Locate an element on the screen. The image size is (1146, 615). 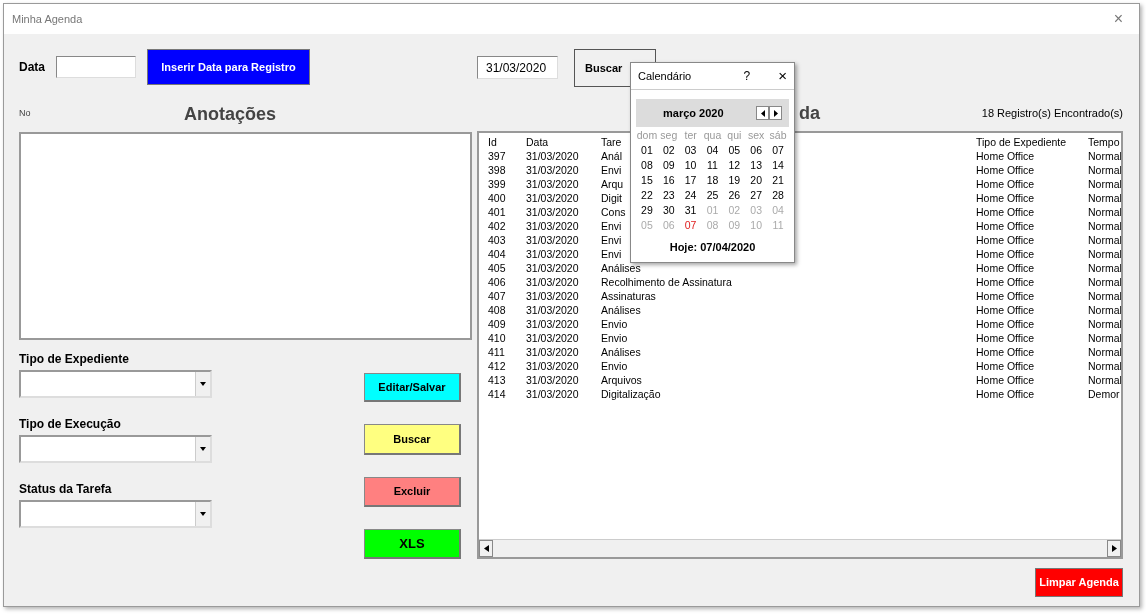
table-cell: 410 is located at coordinates (497, 338).